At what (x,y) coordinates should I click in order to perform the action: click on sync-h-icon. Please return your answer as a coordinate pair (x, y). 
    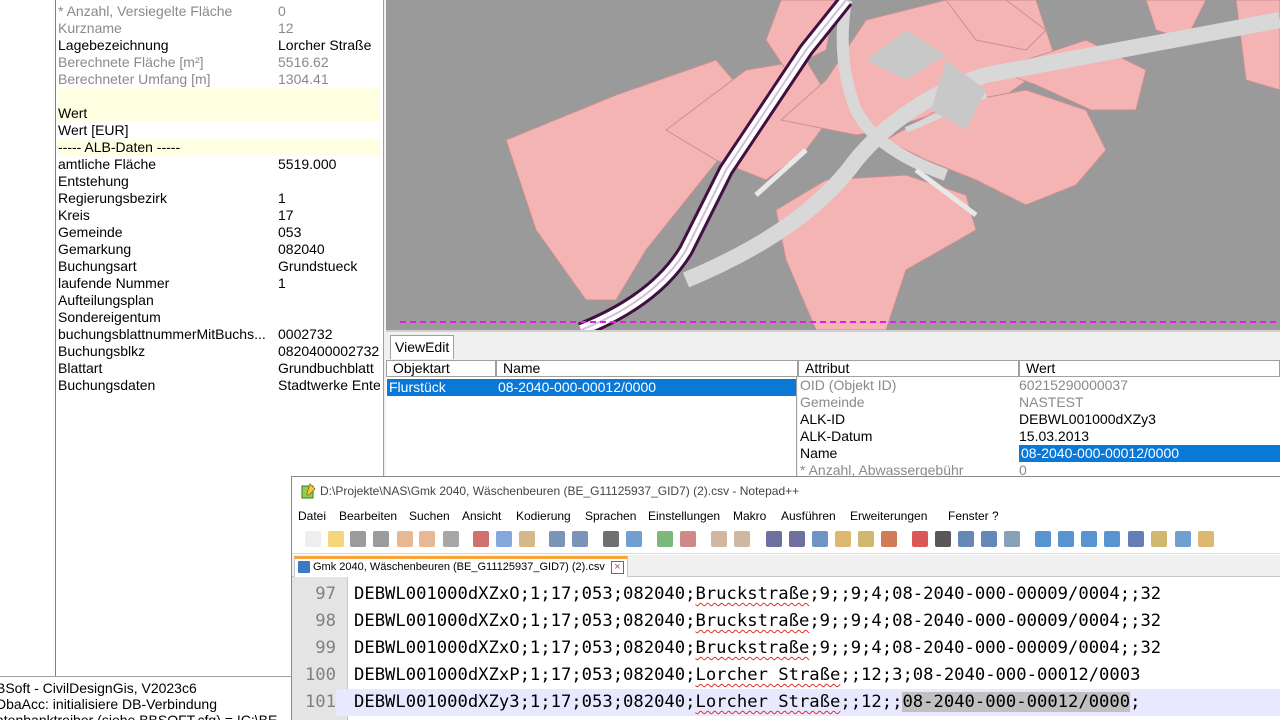
    Looking at the image, I should click on (742, 539).